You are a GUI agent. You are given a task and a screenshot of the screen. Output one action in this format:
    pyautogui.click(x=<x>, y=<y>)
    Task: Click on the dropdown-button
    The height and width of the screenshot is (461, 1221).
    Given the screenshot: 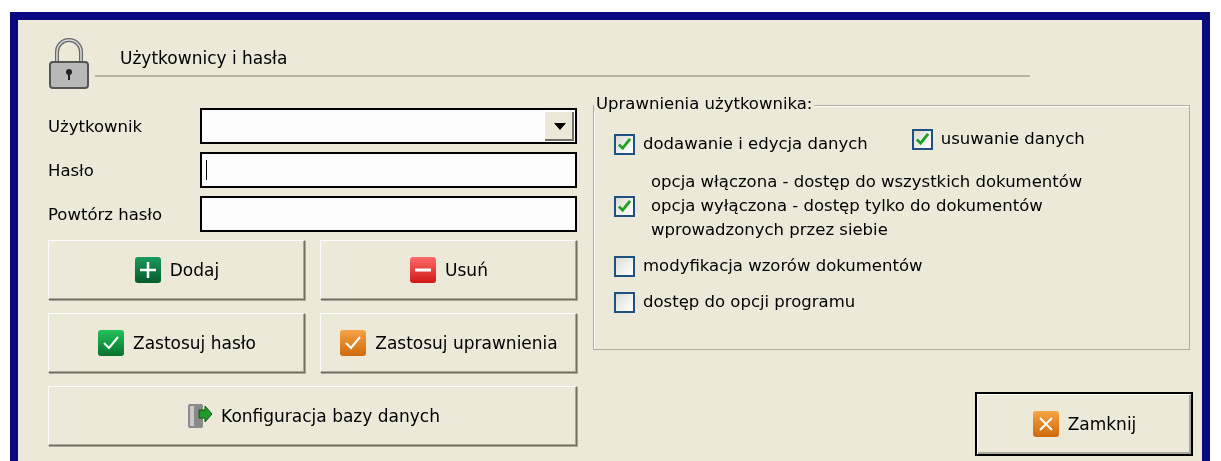 What is the action you would take?
    pyautogui.click(x=559, y=126)
    